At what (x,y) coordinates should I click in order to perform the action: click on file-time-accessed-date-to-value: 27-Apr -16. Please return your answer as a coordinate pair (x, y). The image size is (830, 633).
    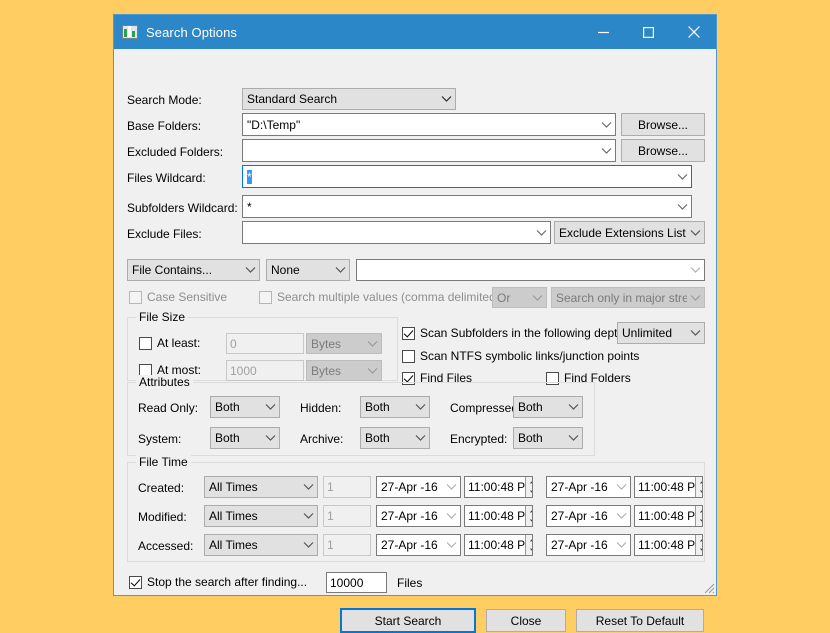
    Looking at the image, I should click on (579, 545).